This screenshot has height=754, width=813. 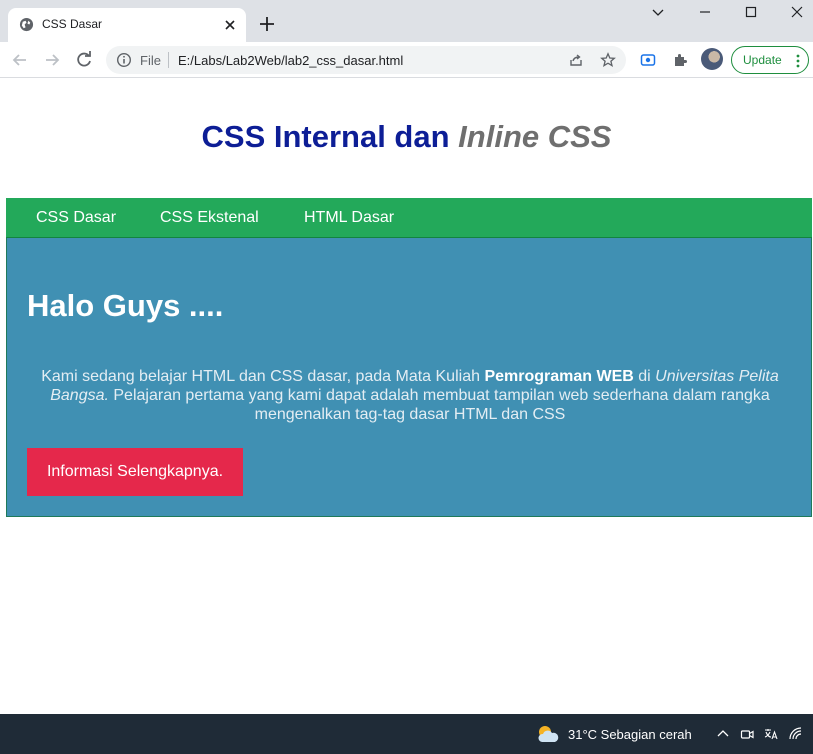 What do you see at coordinates (290, 60) in the screenshot?
I see `url-text: E:/Labs/Lab2Web/lab2_css_dasar.html` at bounding box center [290, 60].